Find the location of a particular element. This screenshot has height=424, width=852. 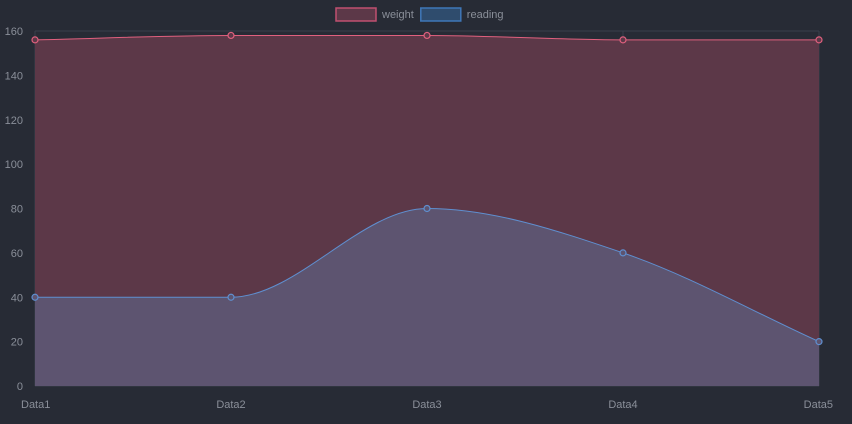

y-tick-label: 160 is located at coordinates (14, 32).